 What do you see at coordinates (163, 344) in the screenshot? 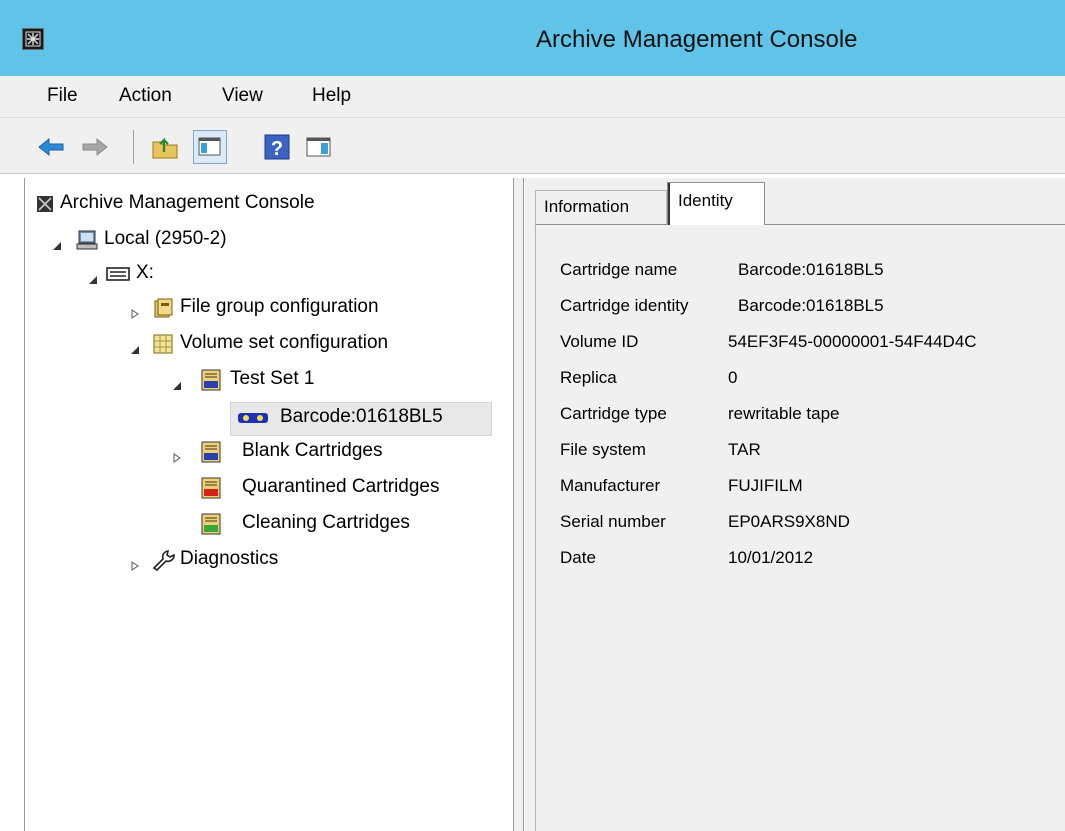
I see `volume-set-icon` at bounding box center [163, 344].